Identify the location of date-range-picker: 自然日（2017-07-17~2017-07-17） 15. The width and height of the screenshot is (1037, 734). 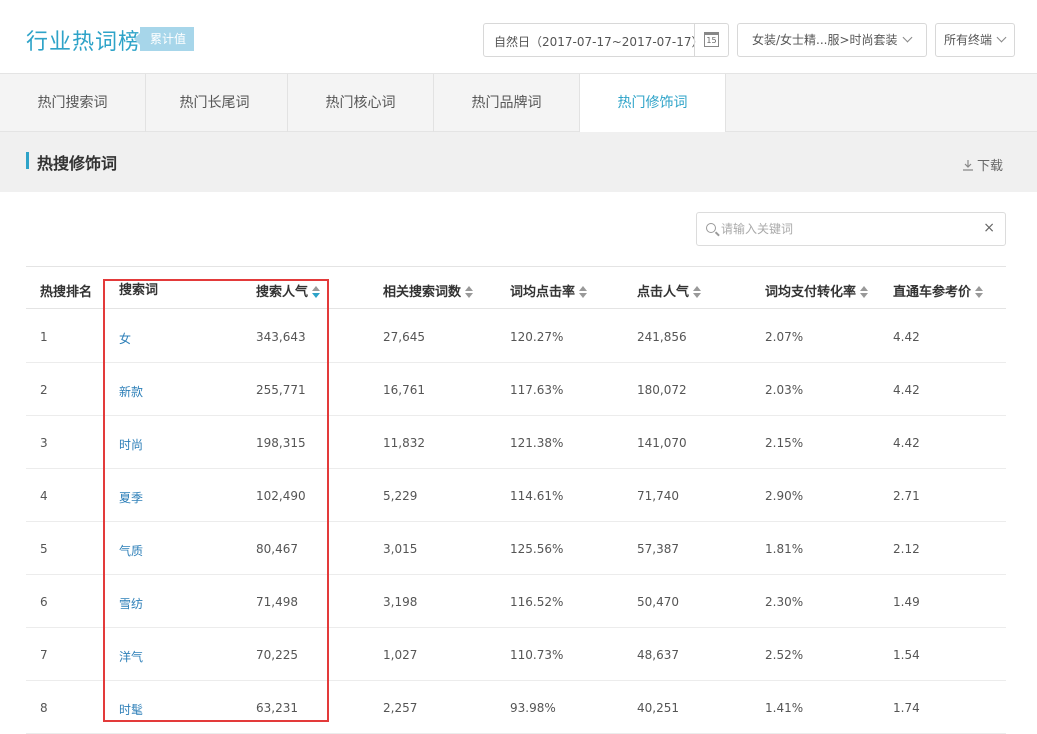
(606, 40).